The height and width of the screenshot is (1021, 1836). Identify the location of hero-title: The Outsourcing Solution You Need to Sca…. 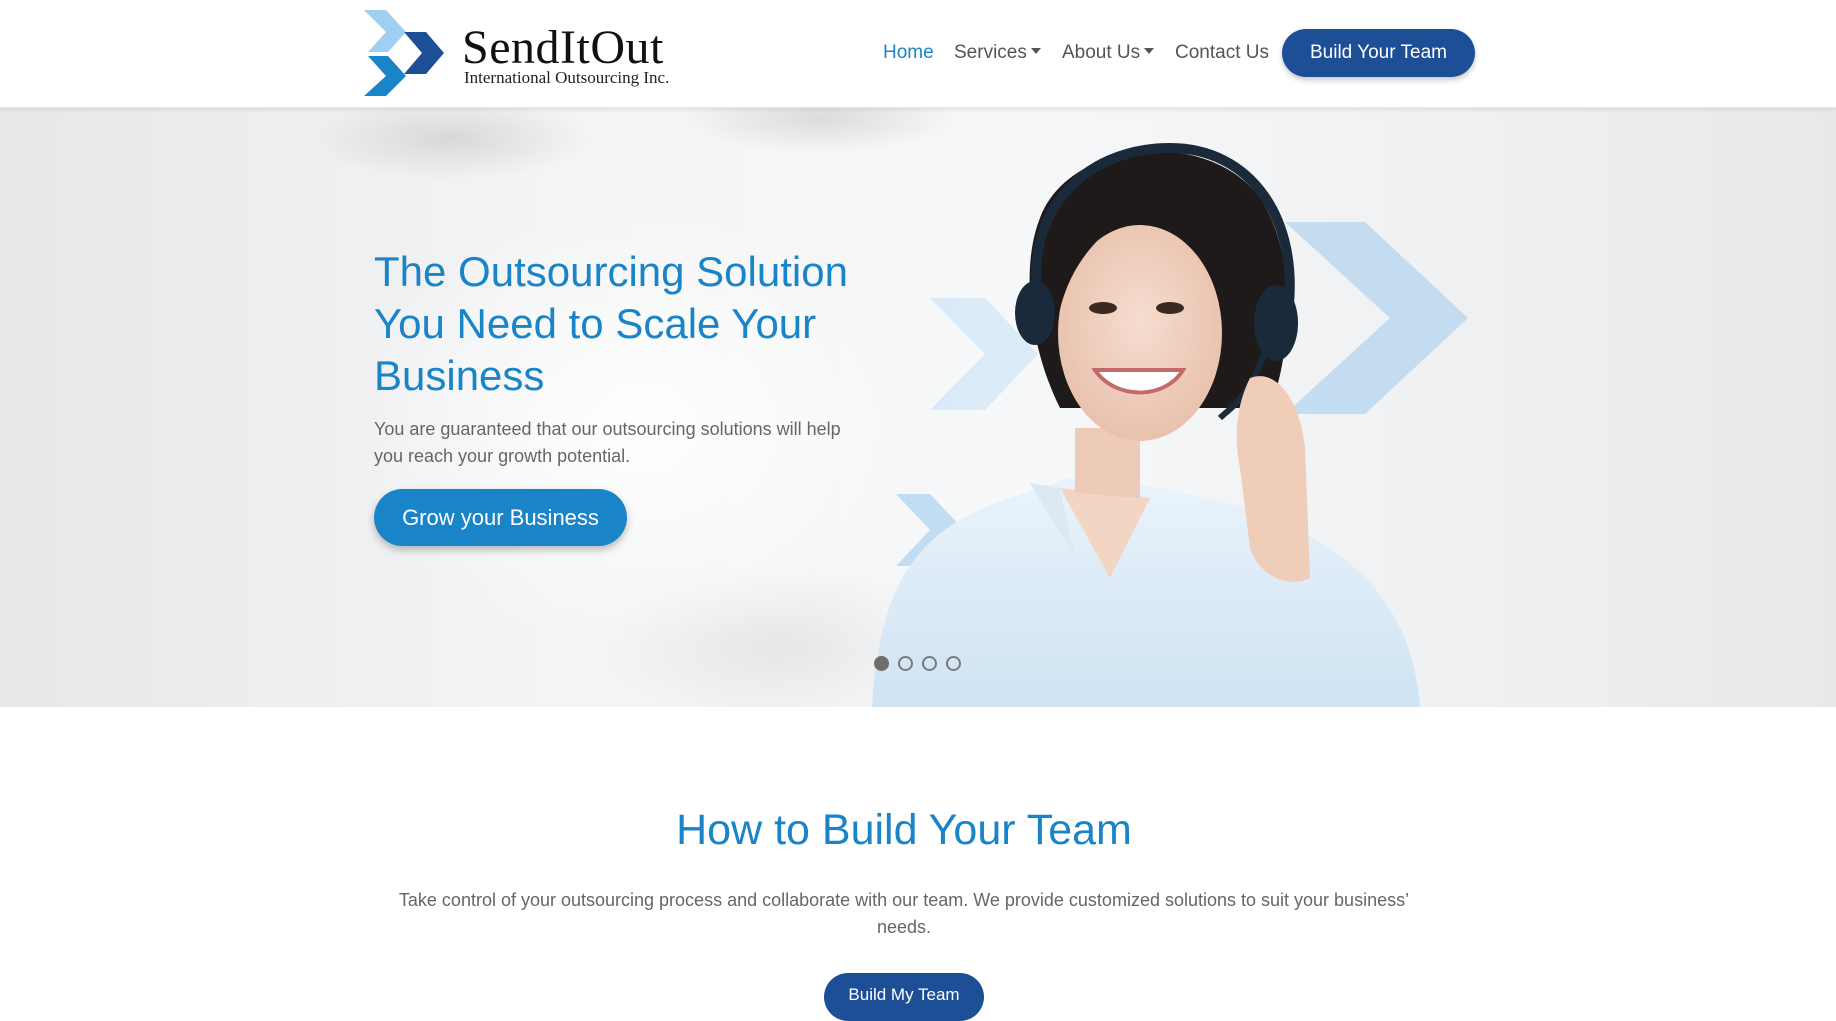
(611, 323).